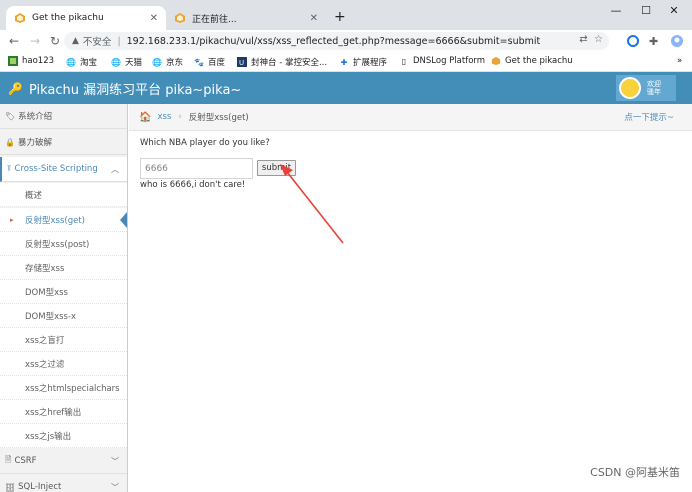 This screenshot has width=692, height=492. I want to click on database-icon: 🗄, so click(10, 487).